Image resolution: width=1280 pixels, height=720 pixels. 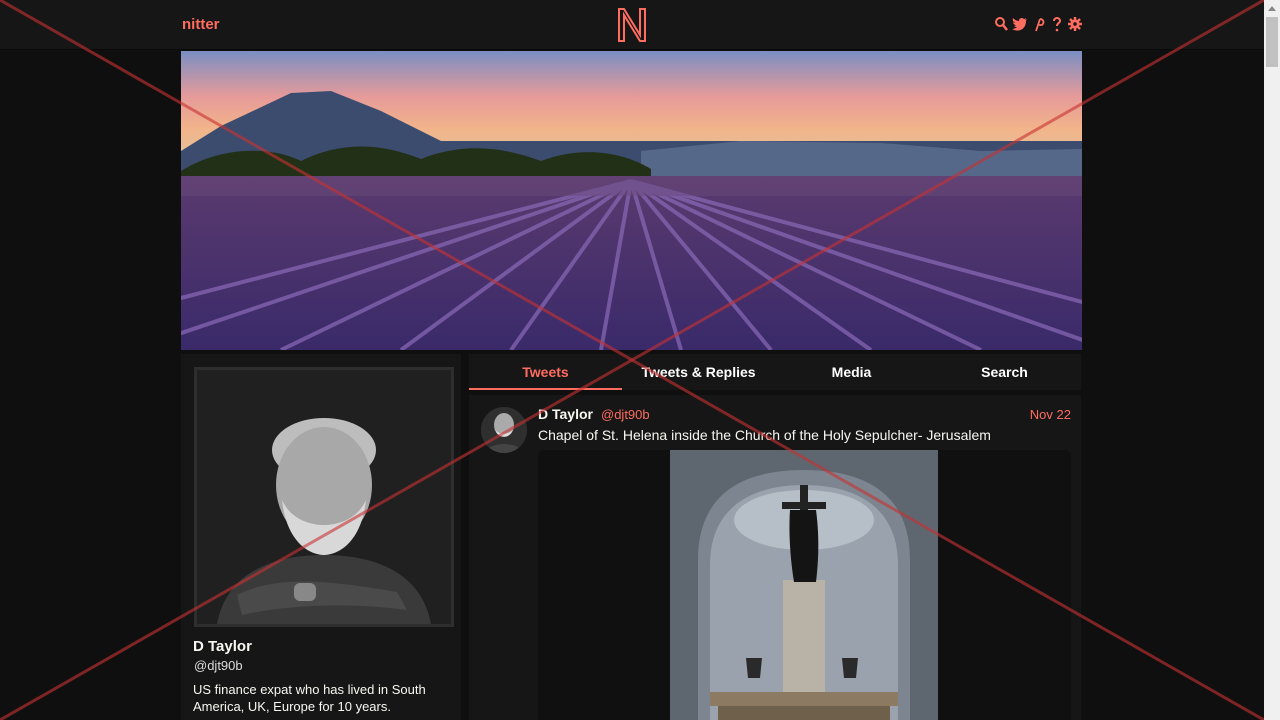 What do you see at coordinates (1057, 24) in the screenshot?
I see `help-icon` at bounding box center [1057, 24].